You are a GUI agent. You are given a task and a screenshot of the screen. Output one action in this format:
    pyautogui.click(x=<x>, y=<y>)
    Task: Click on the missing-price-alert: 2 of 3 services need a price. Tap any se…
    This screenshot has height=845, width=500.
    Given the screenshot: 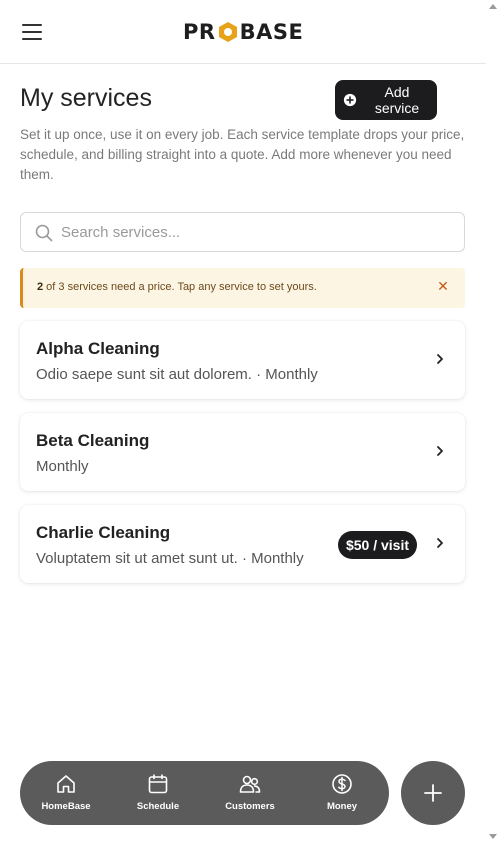 What is the action you would take?
    pyautogui.click(x=242, y=288)
    